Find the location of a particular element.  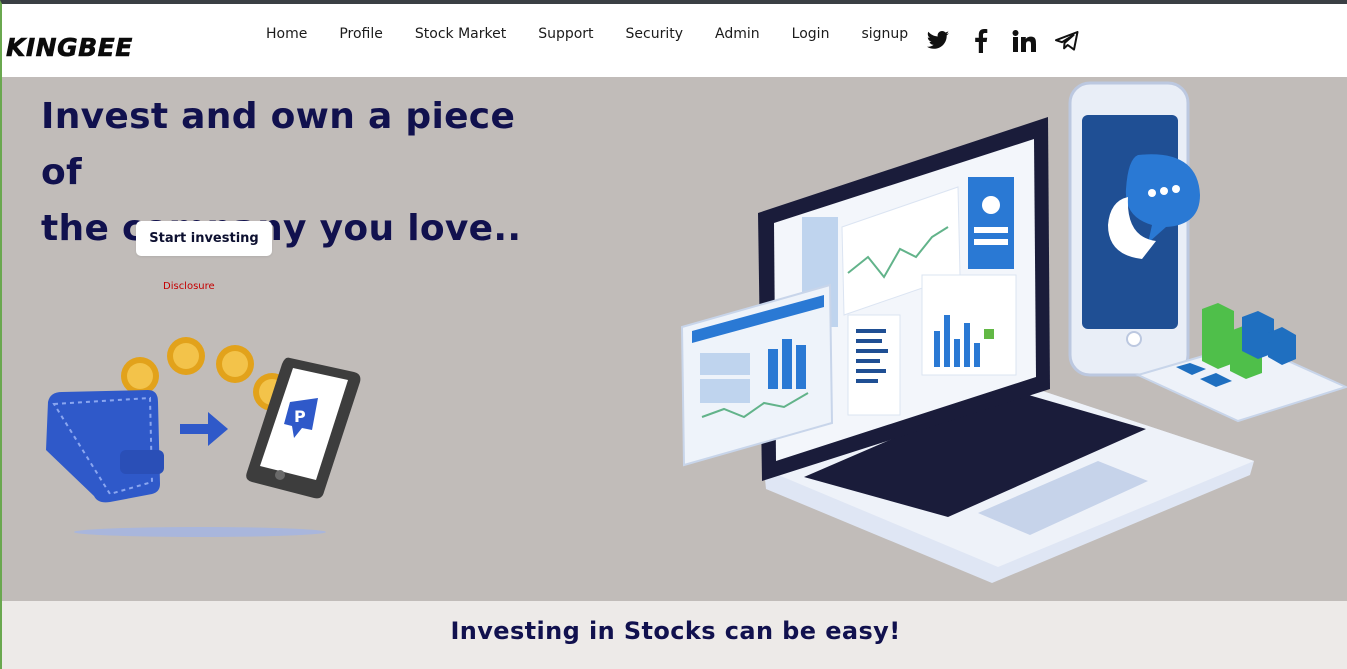

smartphone-chat-icon is located at coordinates (1134, 229).